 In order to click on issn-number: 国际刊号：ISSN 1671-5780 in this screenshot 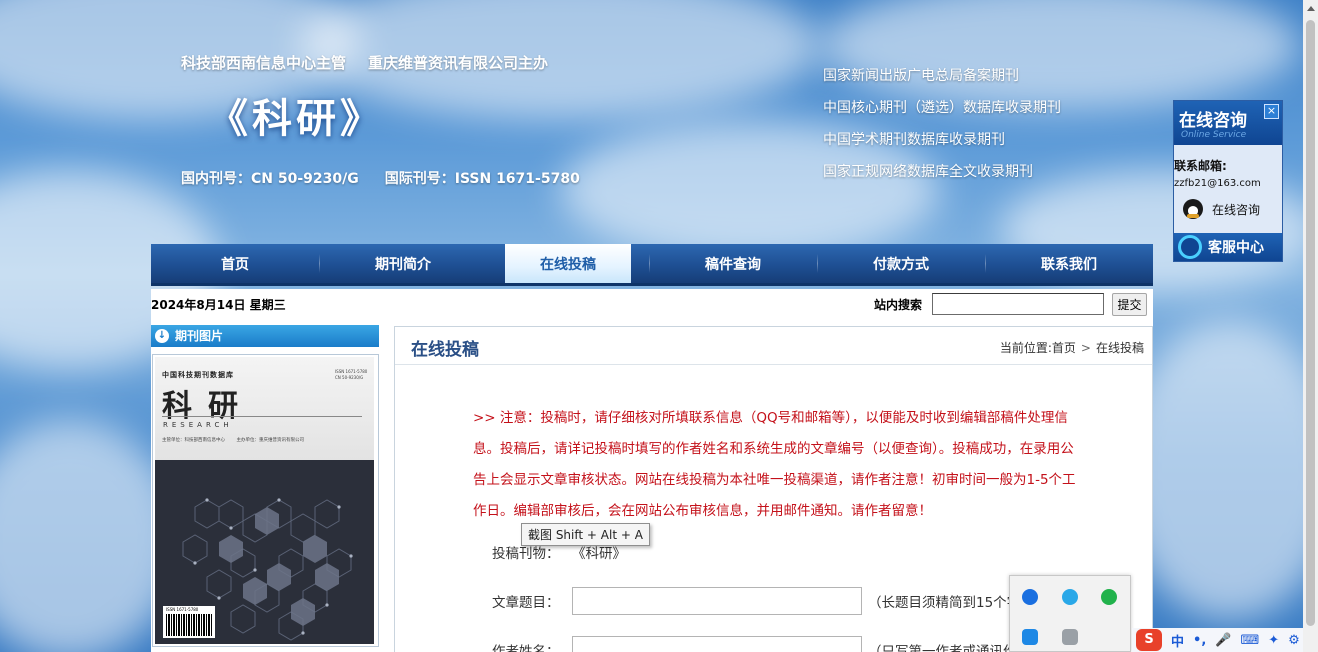, I will do `click(482, 179)`.